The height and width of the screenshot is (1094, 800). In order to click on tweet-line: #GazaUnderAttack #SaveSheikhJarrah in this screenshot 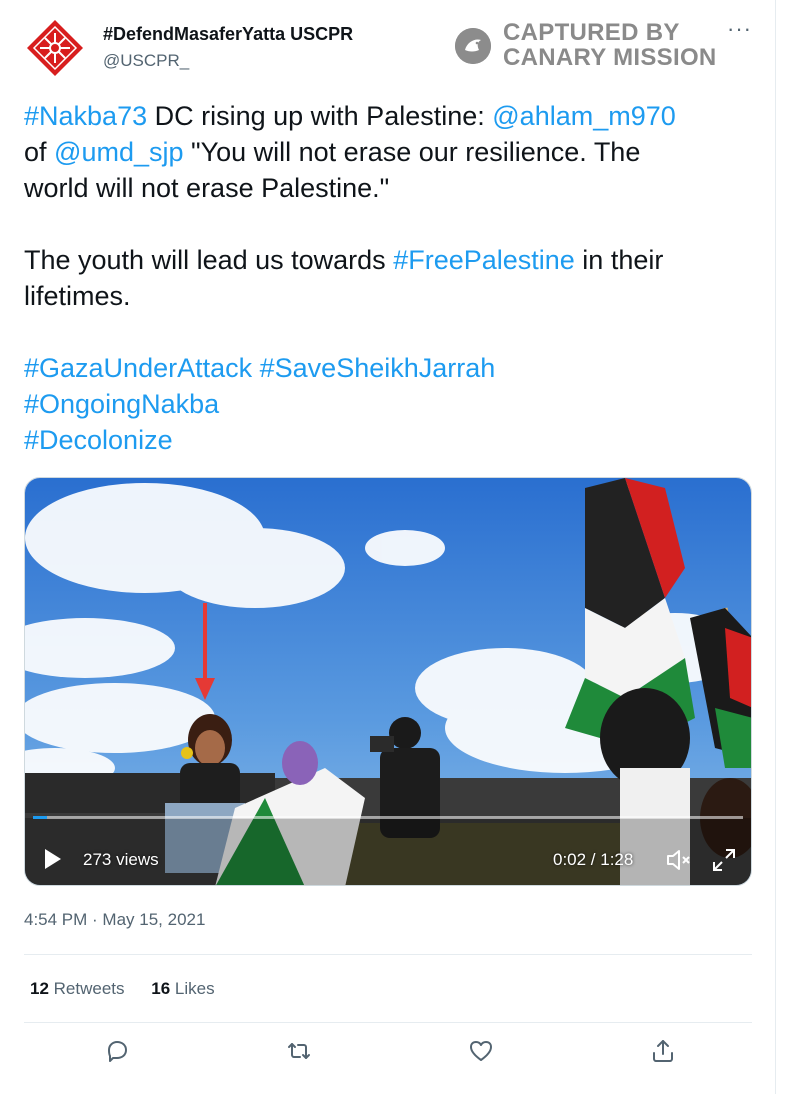, I will do `click(384, 368)`.